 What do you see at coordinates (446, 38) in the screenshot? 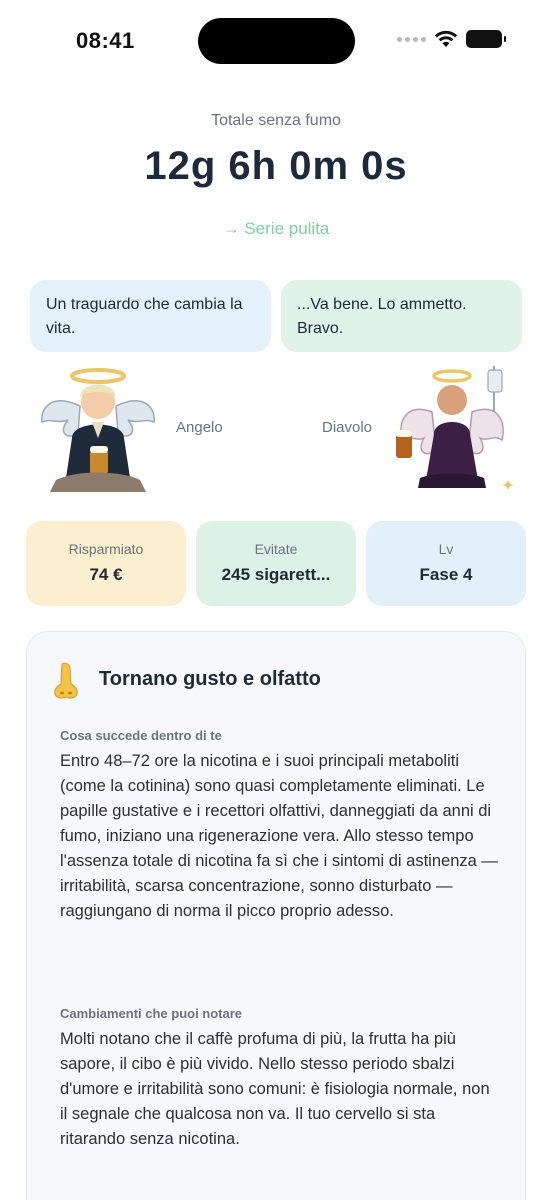
I see `wifi-icon` at bounding box center [446, 38].